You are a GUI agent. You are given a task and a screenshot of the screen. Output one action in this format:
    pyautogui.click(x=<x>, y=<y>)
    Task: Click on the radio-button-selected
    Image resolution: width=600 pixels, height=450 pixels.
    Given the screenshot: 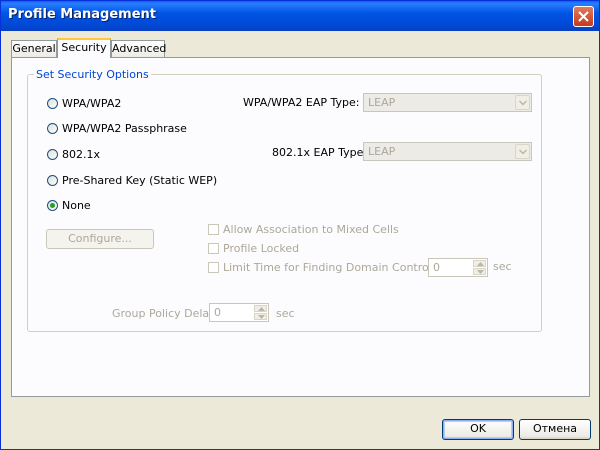 What is the action you would take?
    pyautogui.click(x=52, y=205)
    